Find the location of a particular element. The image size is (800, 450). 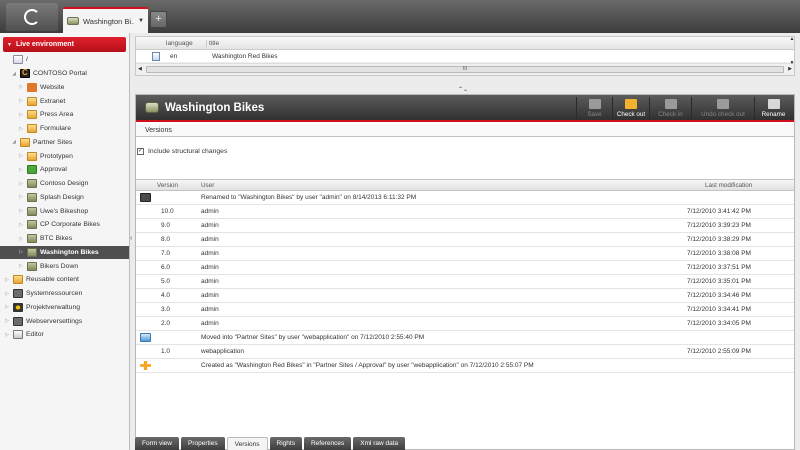

document-tab: Washington Bi... ▼ is located at coordinates (105, 20).